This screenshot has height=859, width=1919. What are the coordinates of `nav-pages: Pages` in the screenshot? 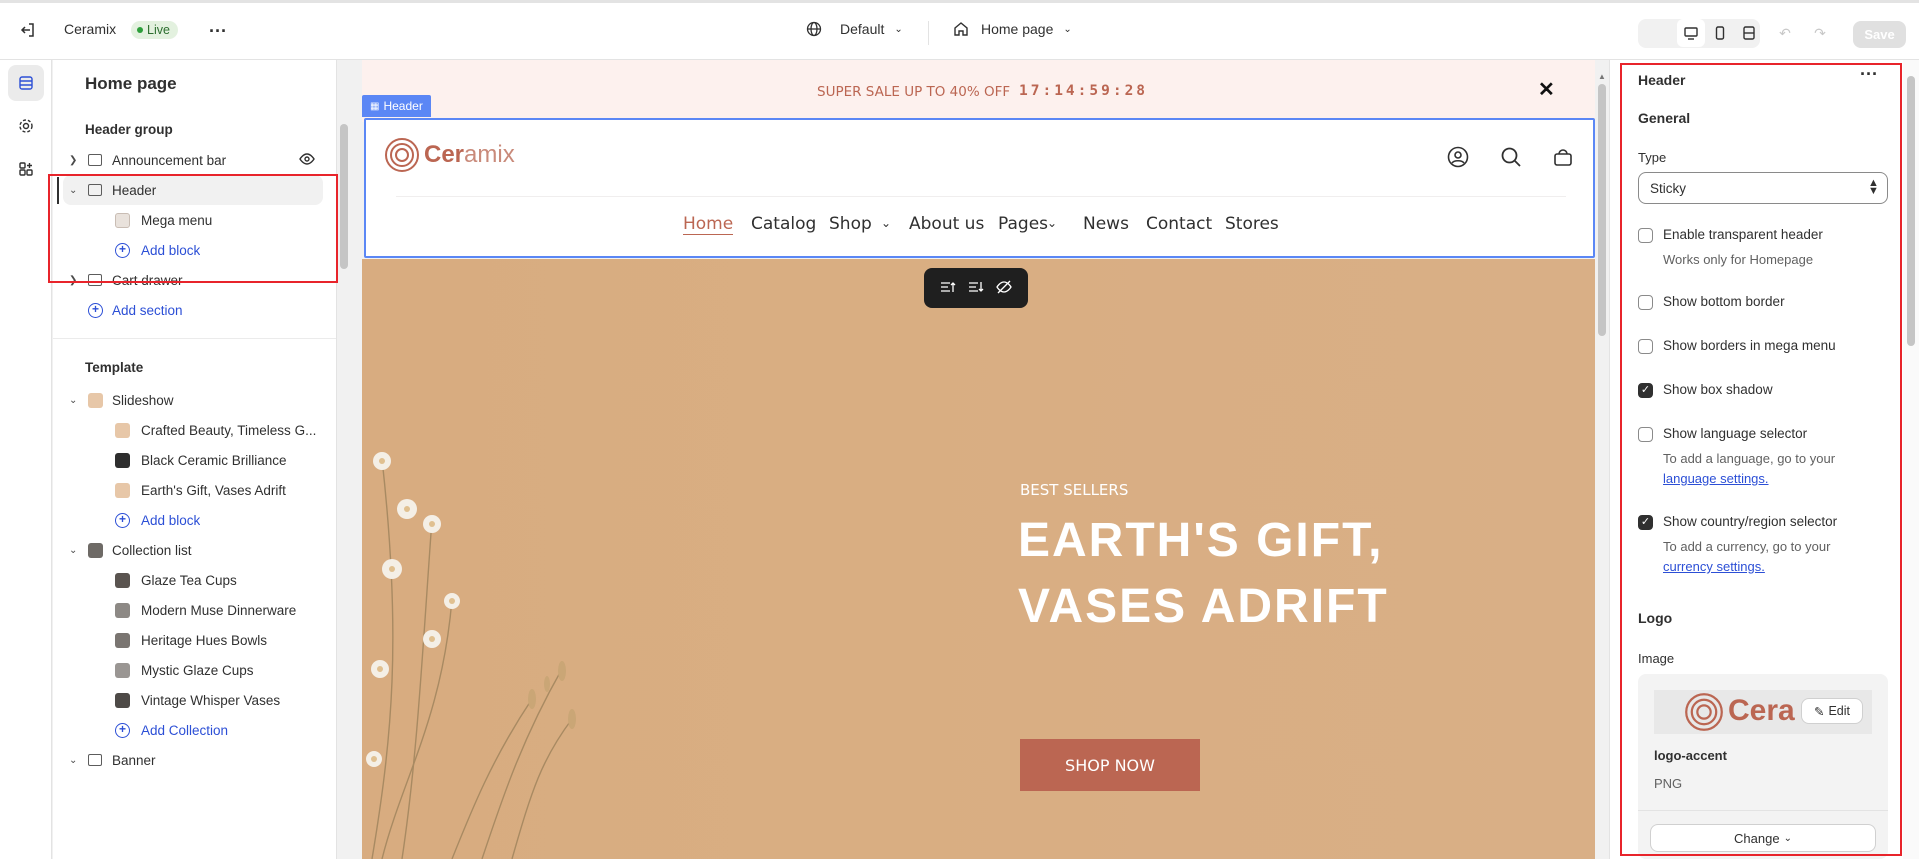 It's located at (1023, 224).